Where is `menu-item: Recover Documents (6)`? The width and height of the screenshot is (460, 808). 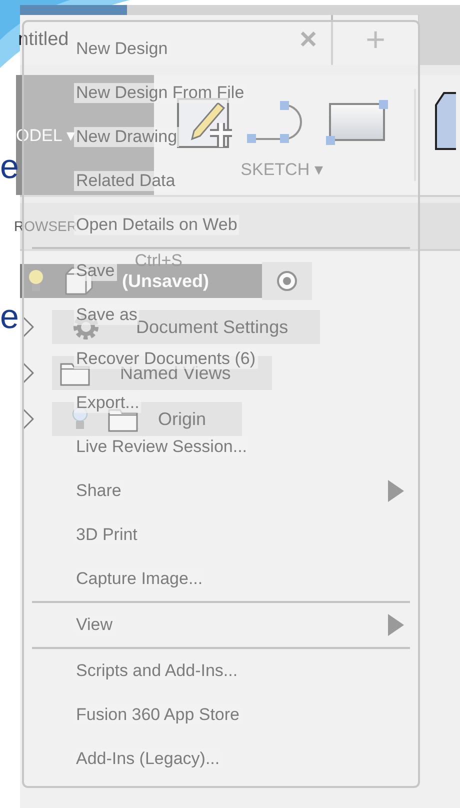 menu-item: Recover Documents (6) is located at coordinates (166, 359).